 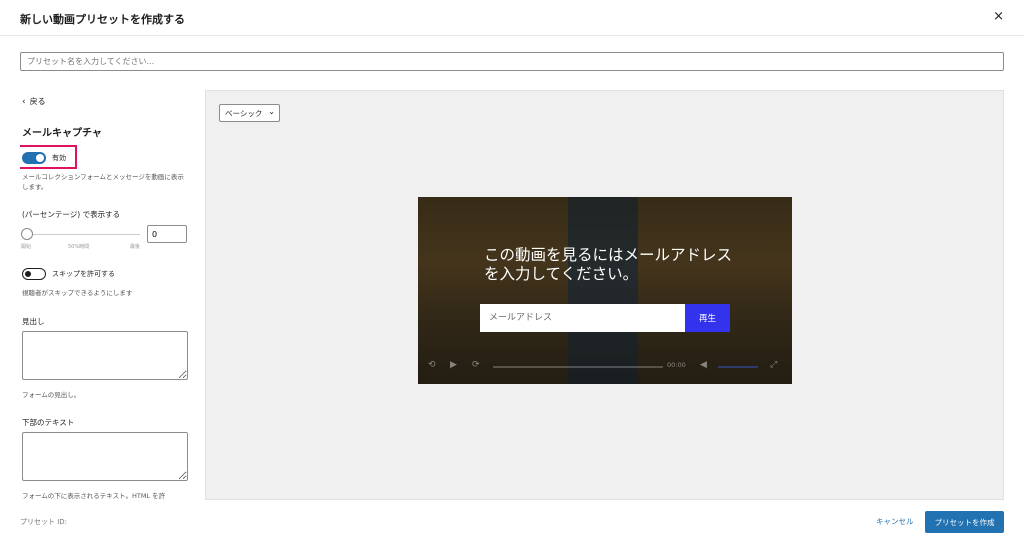 I want to click on forward-icon: ⟳, so click(x=476, y=365).